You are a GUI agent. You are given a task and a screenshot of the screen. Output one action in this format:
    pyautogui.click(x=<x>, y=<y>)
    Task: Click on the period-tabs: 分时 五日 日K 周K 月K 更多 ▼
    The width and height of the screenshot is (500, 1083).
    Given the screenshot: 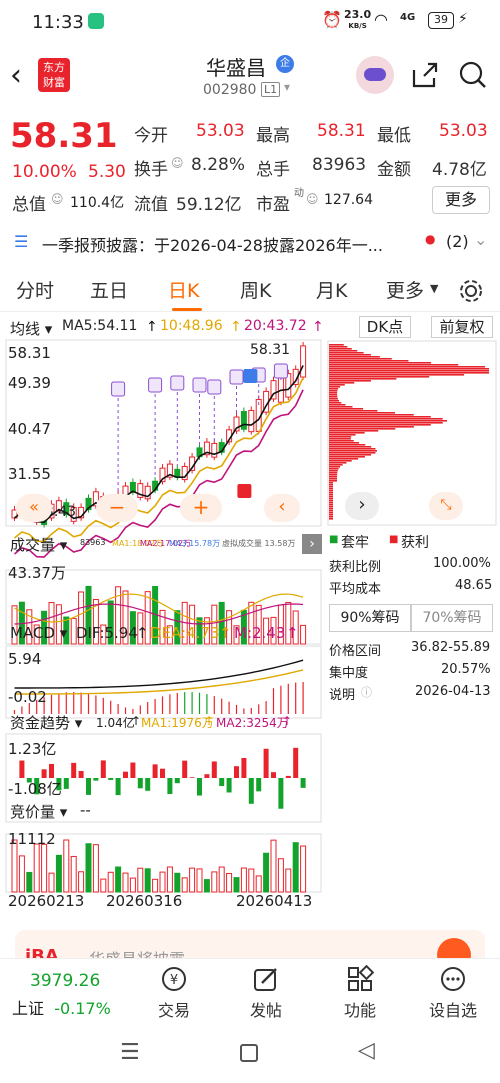 What is the action you would take?
    pyautogui.click(x=250, y=290)
    